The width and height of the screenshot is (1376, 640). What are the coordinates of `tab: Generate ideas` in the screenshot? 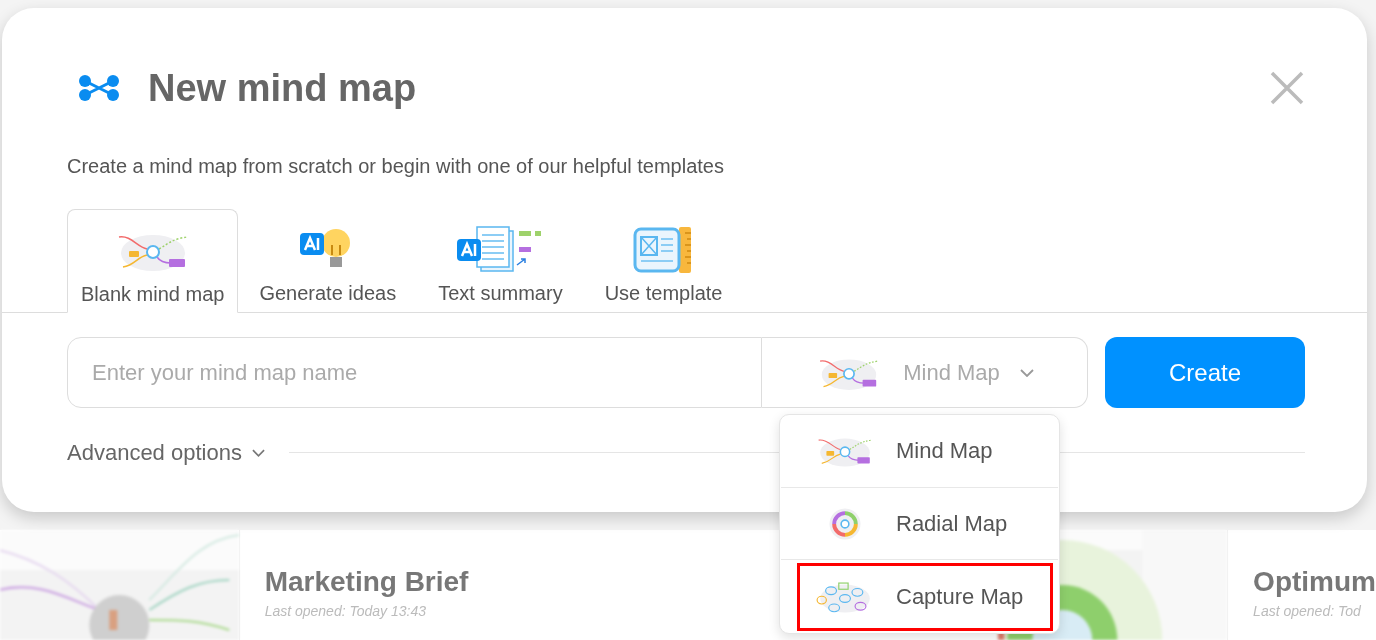 It's located at (328, 260).